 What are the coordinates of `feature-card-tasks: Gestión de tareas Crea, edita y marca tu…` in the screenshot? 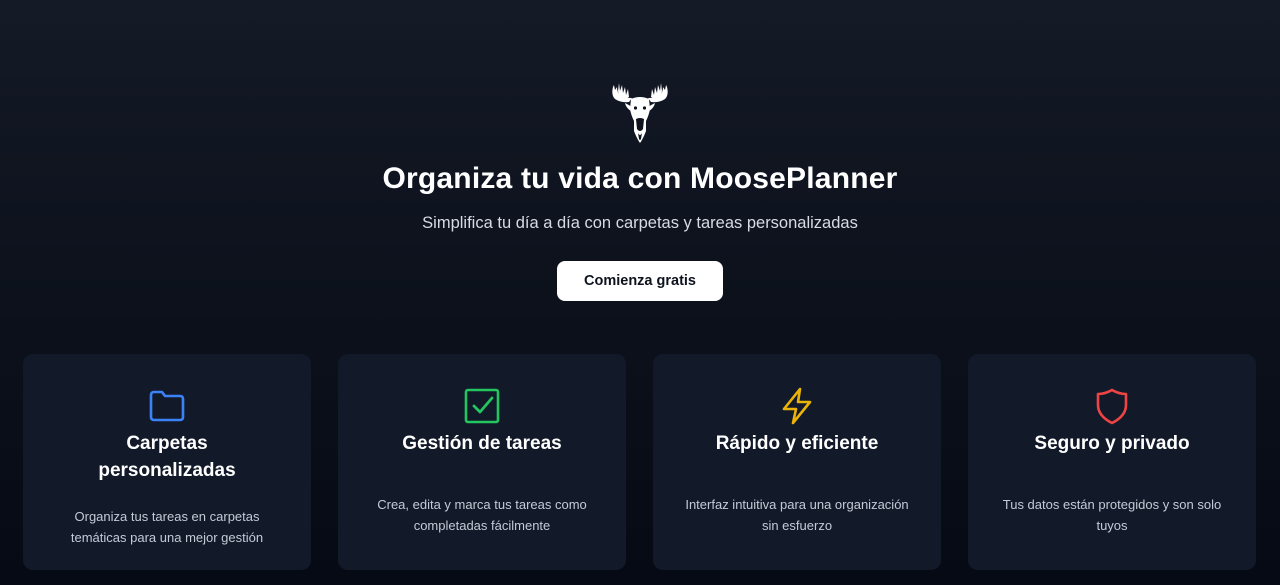 It's located at (482, 462).